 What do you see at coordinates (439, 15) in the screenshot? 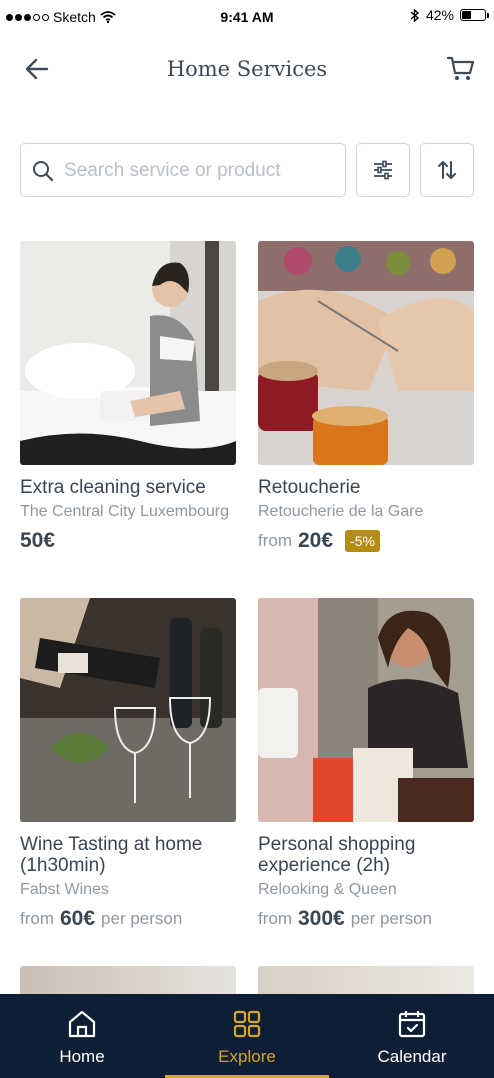
I see `battery-percent: 42%` at bounding box center [439, 15].